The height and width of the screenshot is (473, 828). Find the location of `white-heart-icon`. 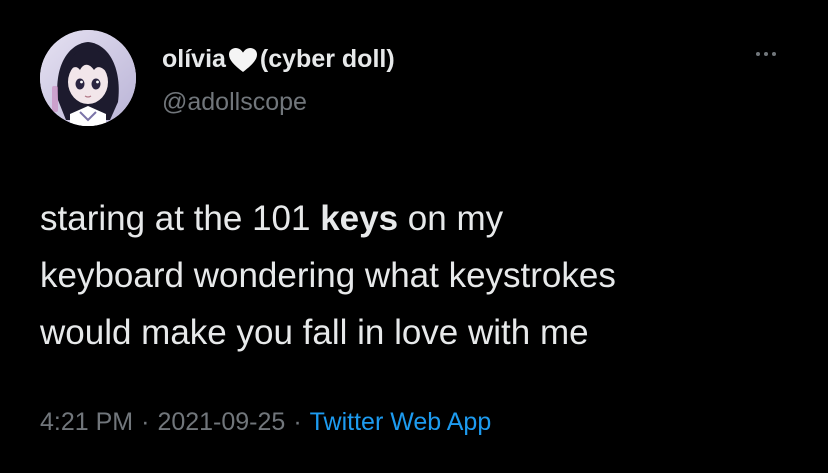

white-heart-icon is located at coordinates (243, 60).